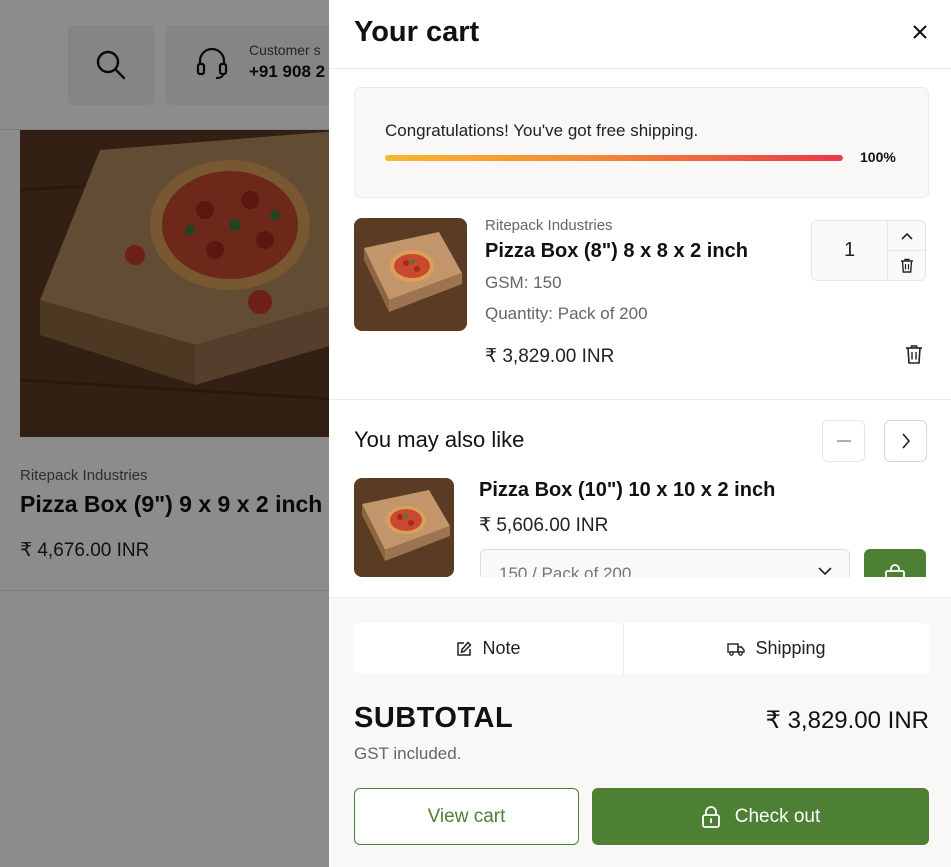 The image size is (951, 867). What do you see at coordinates (736, 649) in the screenshot?
I see `truck-icon` at bounding box center [736, 649].